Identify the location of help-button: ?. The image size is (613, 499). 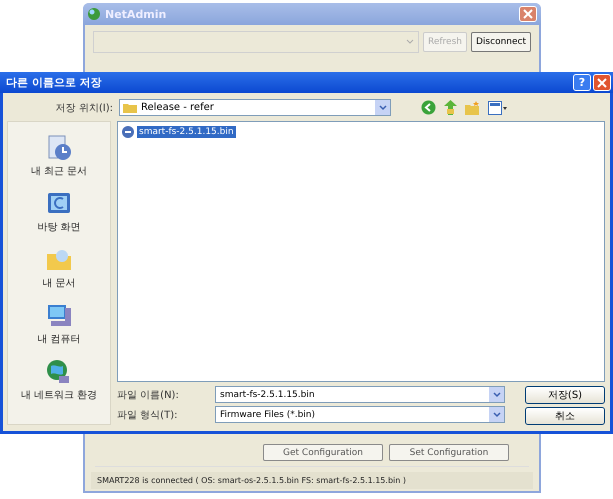
(582, 82).